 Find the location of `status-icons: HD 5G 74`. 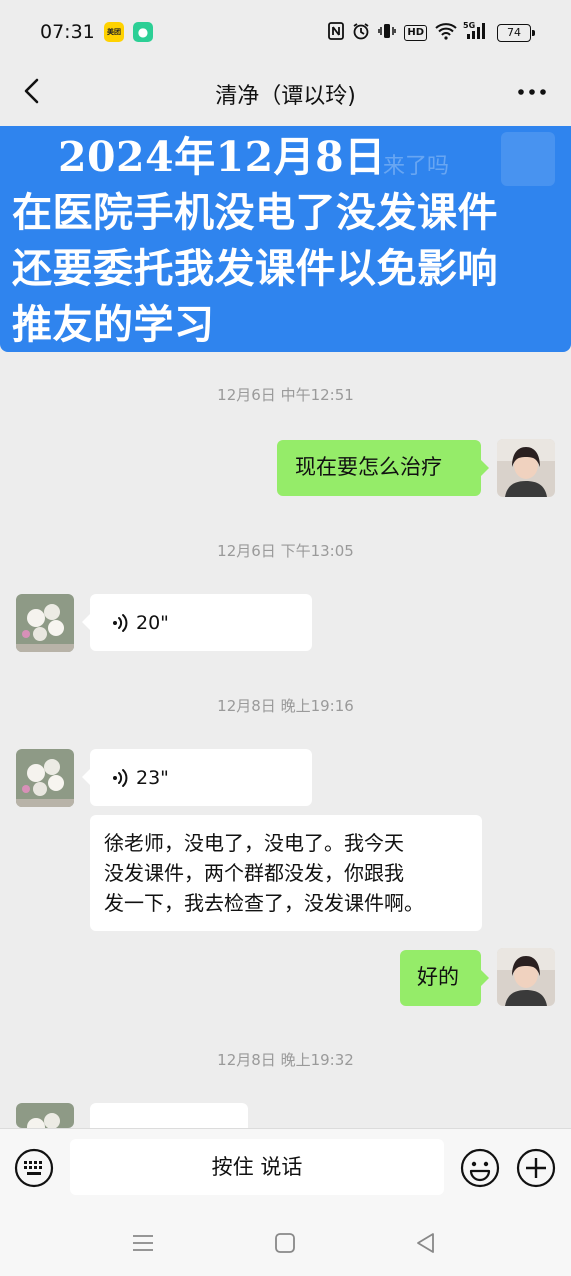

status-icons: HD 5G 74 is located at coordinates (431, 33).